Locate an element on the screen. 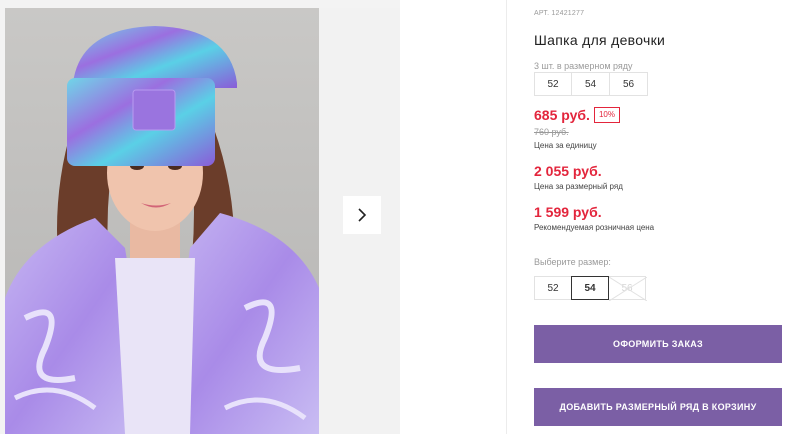 This screenshot has height=434, width=800. size-option-label: 54 is located at coordinates (590, 288).